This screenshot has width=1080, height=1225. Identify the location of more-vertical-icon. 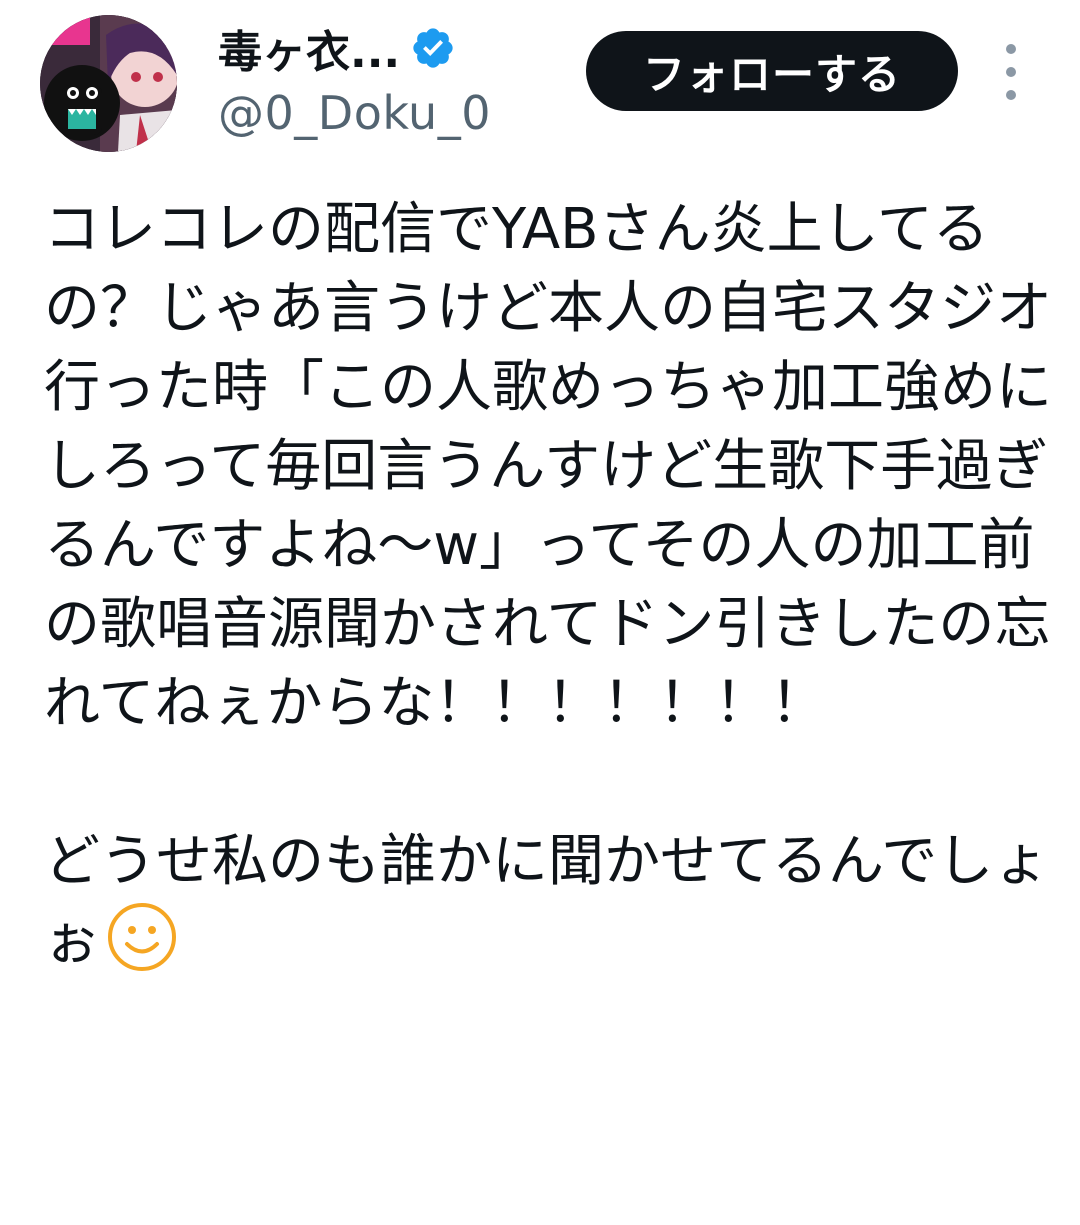
(1011, 72).